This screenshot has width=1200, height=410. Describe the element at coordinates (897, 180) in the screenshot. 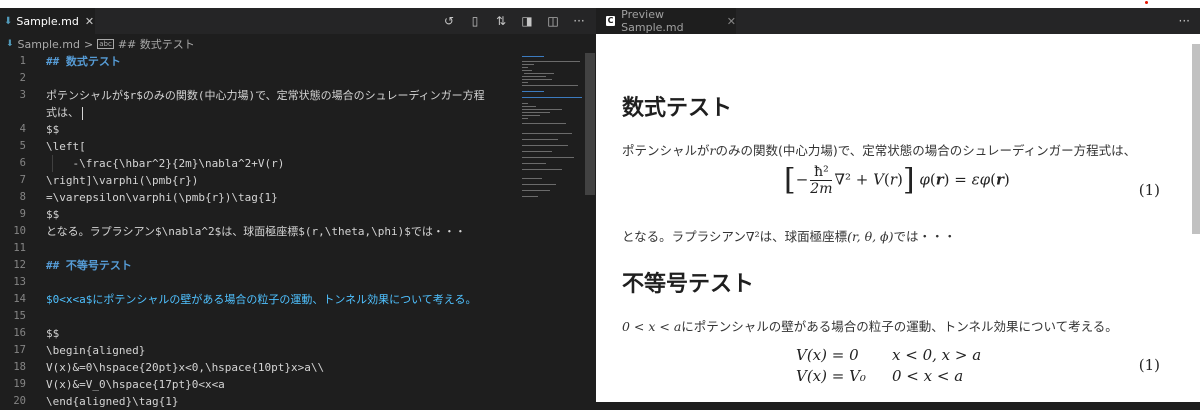

I see `equation-schrodinger: [− ħ² 2m ∇² + V(r)] φ(r) = εφ(r)` at that location.